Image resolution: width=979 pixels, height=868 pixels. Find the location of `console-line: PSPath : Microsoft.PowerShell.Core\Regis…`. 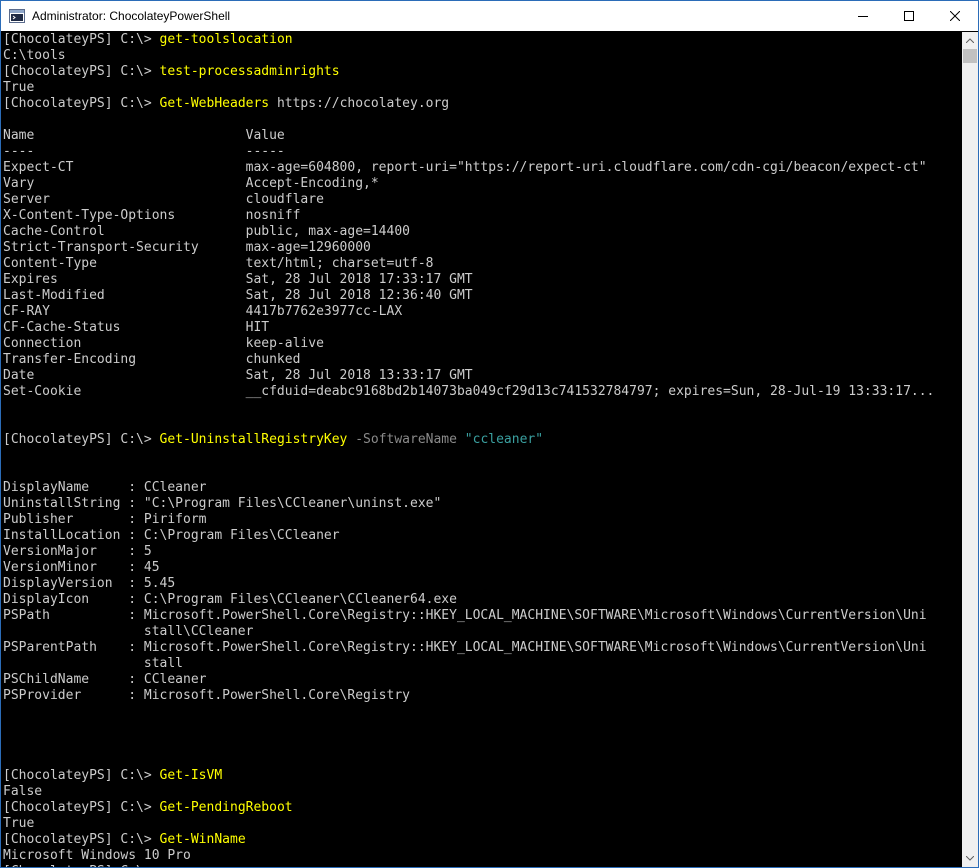

console-line: PSPath : Microsoft.PowerShell.Core\Regis… is located at coordinates (482, 616).